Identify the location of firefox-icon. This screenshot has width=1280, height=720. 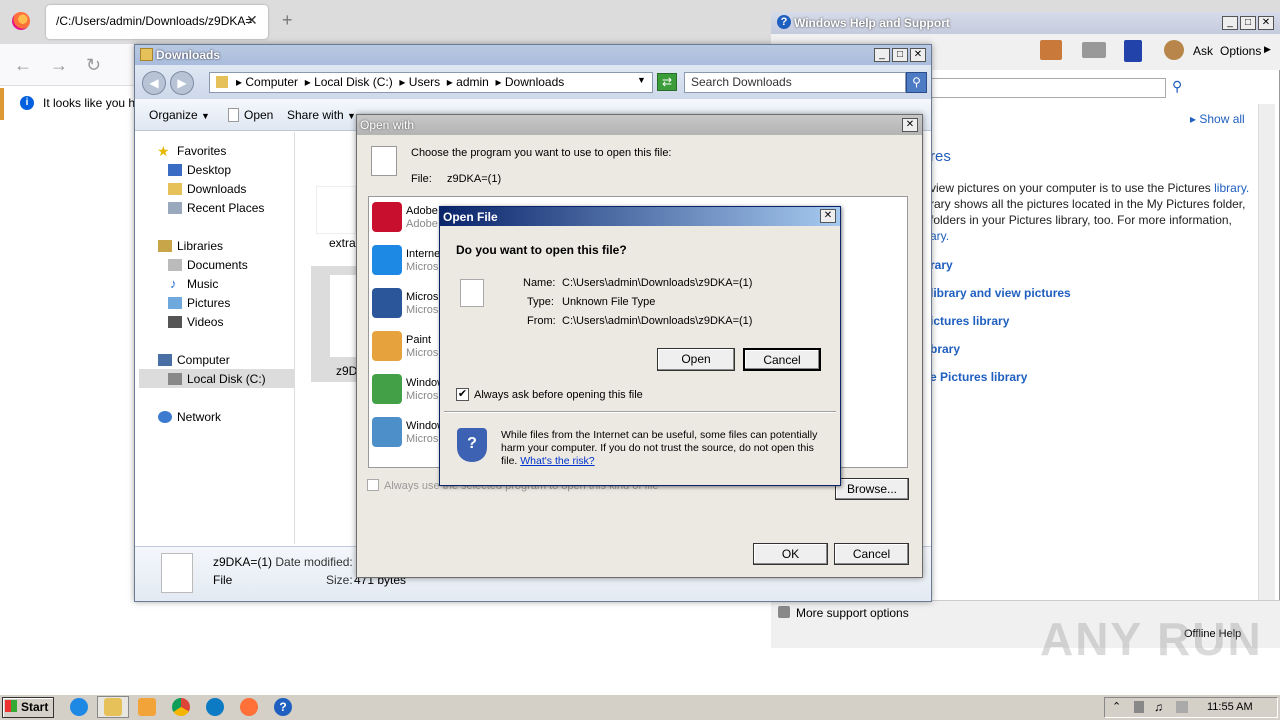
(249, 707).